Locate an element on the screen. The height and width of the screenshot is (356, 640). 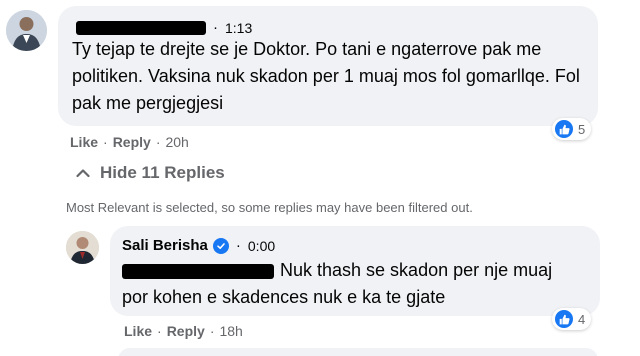
reply-age: 18h is located at coordinates (230, 331).